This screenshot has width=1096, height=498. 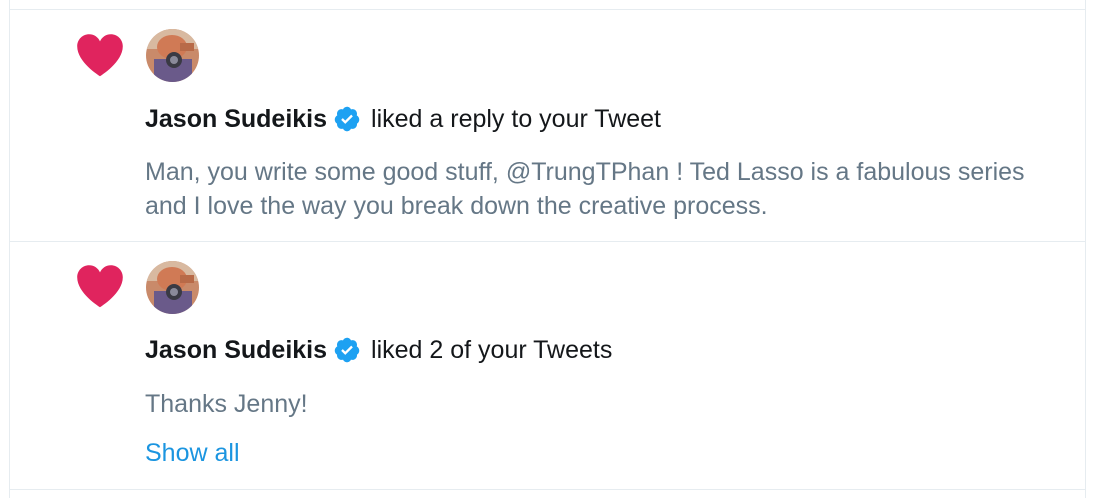 I want to click on notification-action: liked 2 of your Tweets, so click(x=492, y=350).